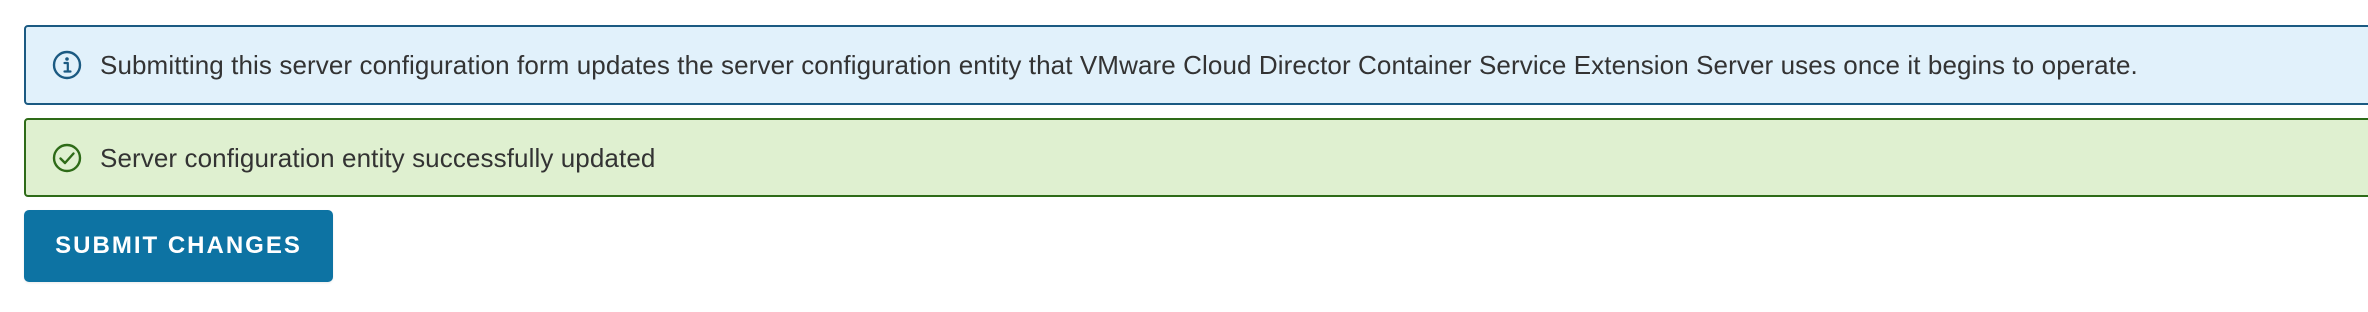 The image size is (2368, 312). I want to click on info-circle-icon, so click(67, 65).